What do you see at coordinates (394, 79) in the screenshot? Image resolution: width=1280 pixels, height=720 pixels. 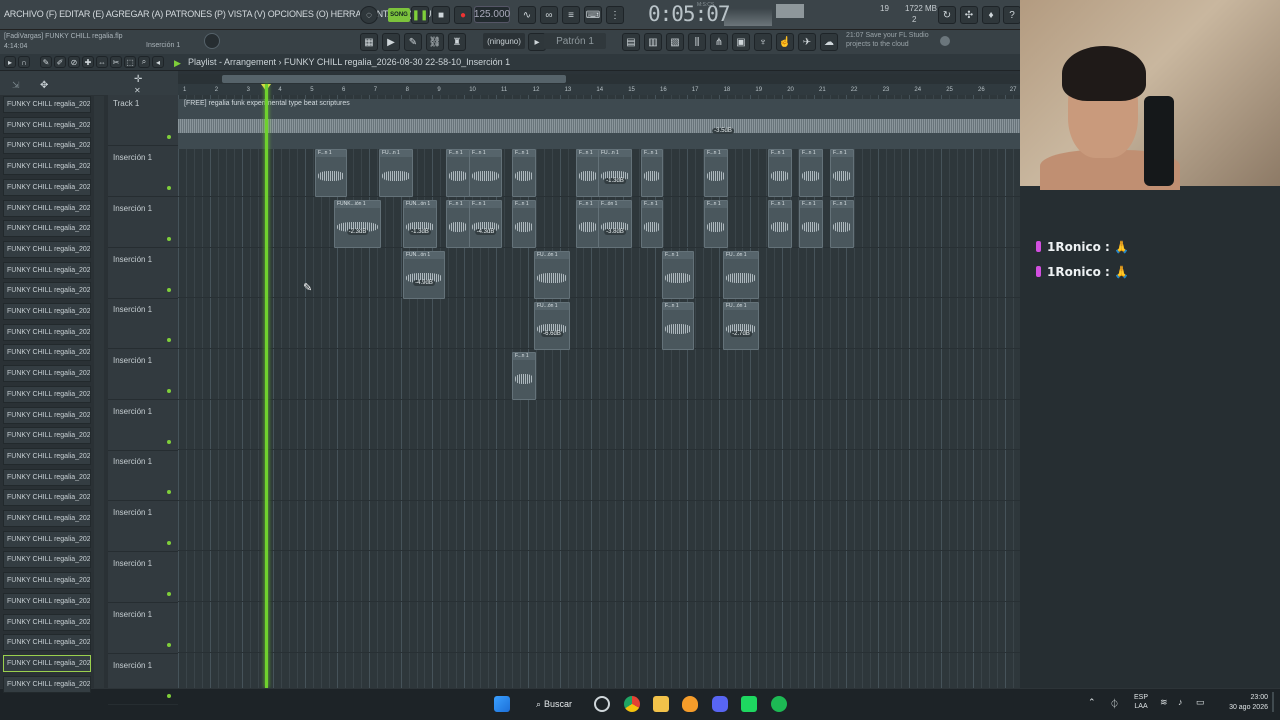 I see `scrollbar-thumb` at bounding box center [394, 79].